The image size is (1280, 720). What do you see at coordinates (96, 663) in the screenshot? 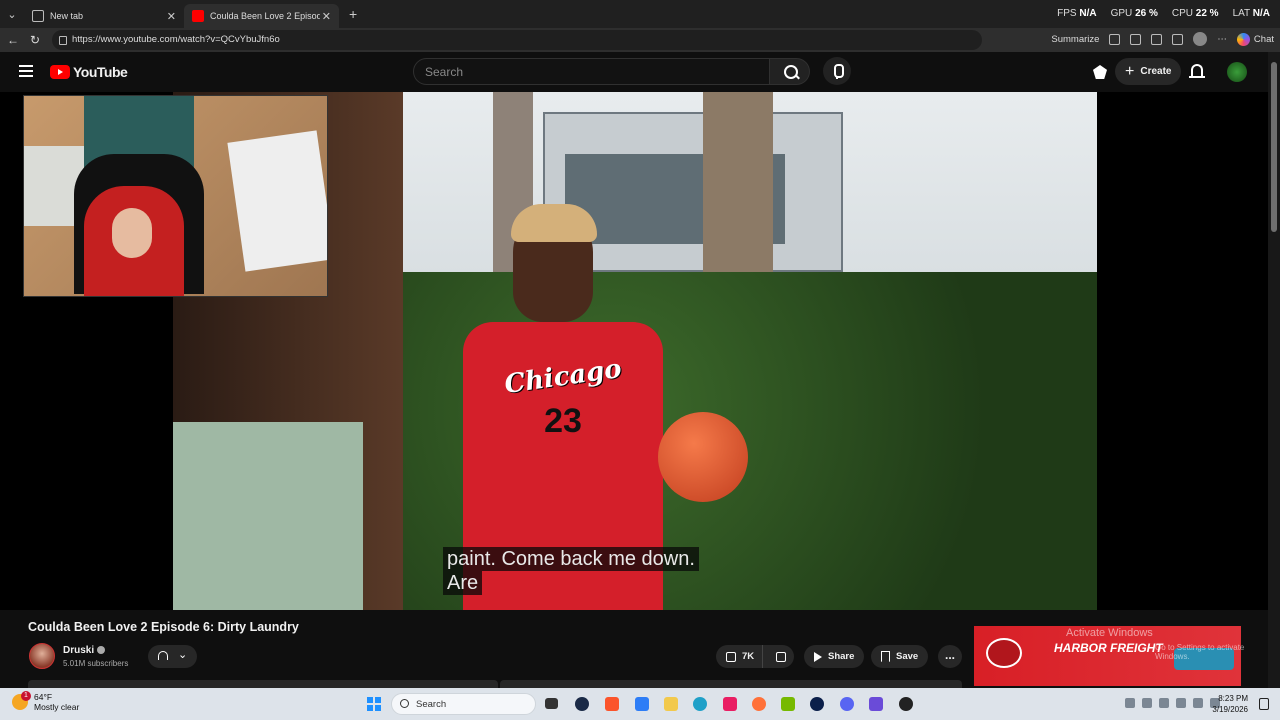
I see `subscriber-count: 5.01M subscribers` at bounding box center [96, 663].